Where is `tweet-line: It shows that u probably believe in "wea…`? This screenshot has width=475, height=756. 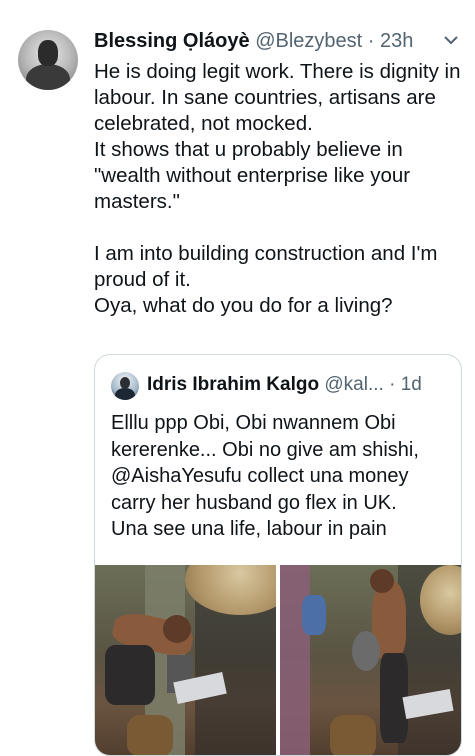
tweet-line: It shows that u probably believe in "wea… is located at coordinates (252, 175).